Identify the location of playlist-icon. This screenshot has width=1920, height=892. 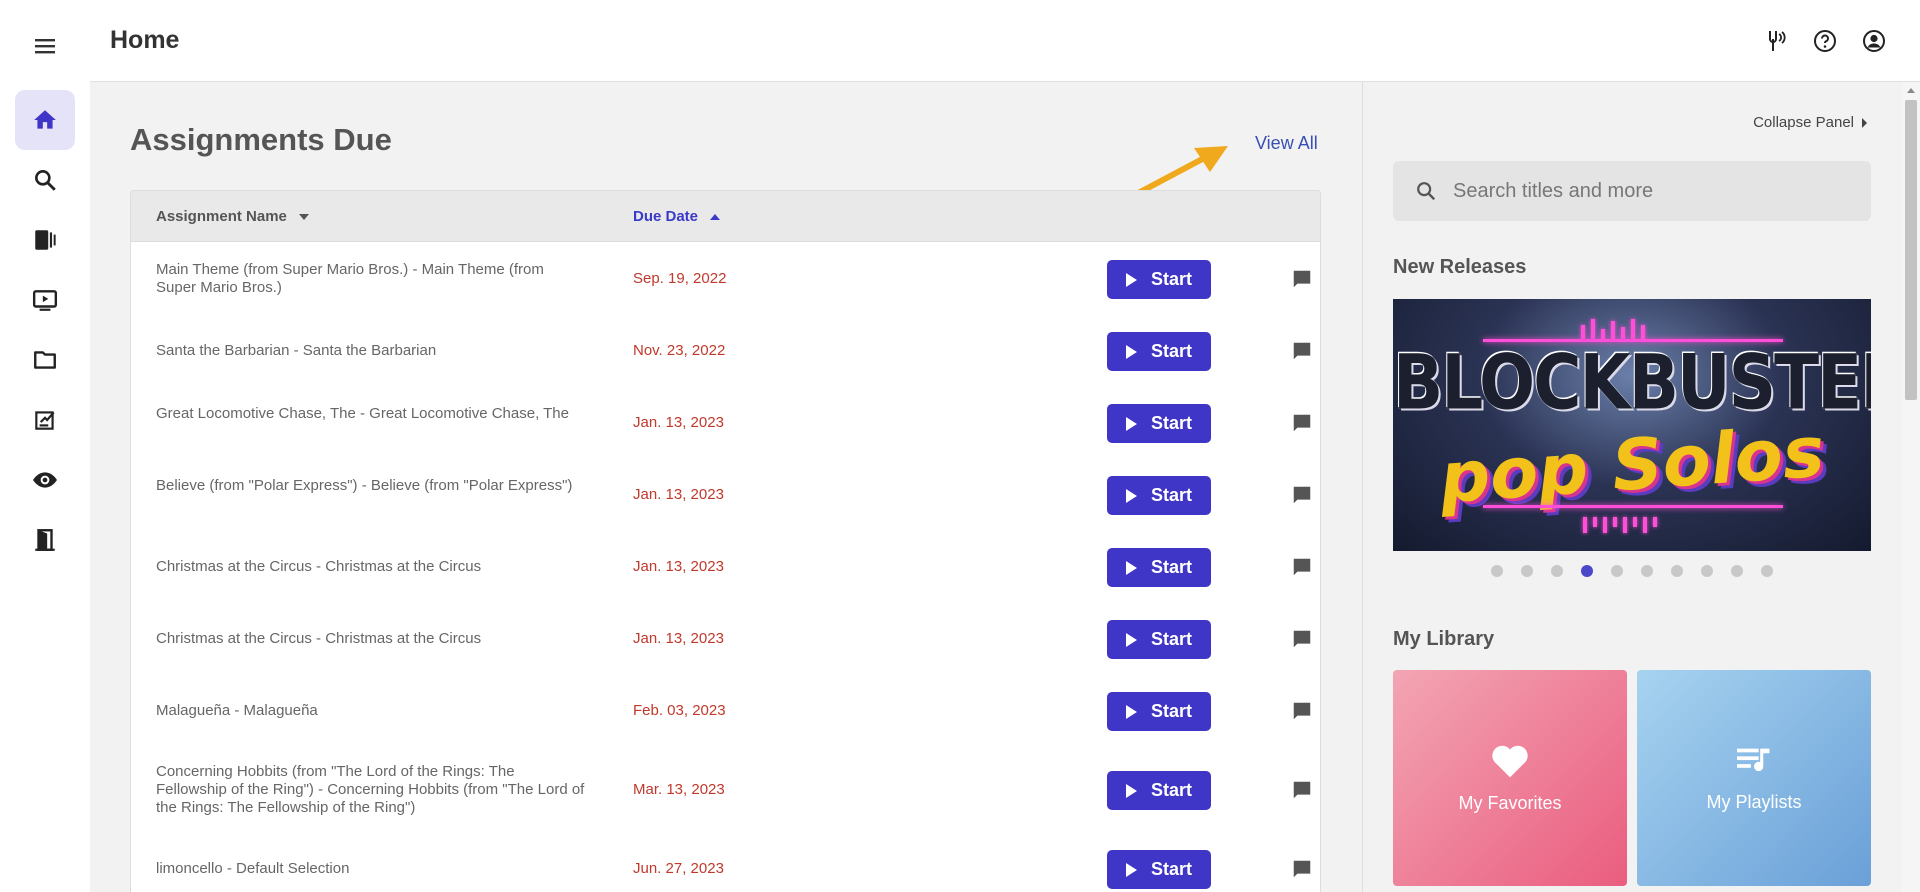
(1753, 759).